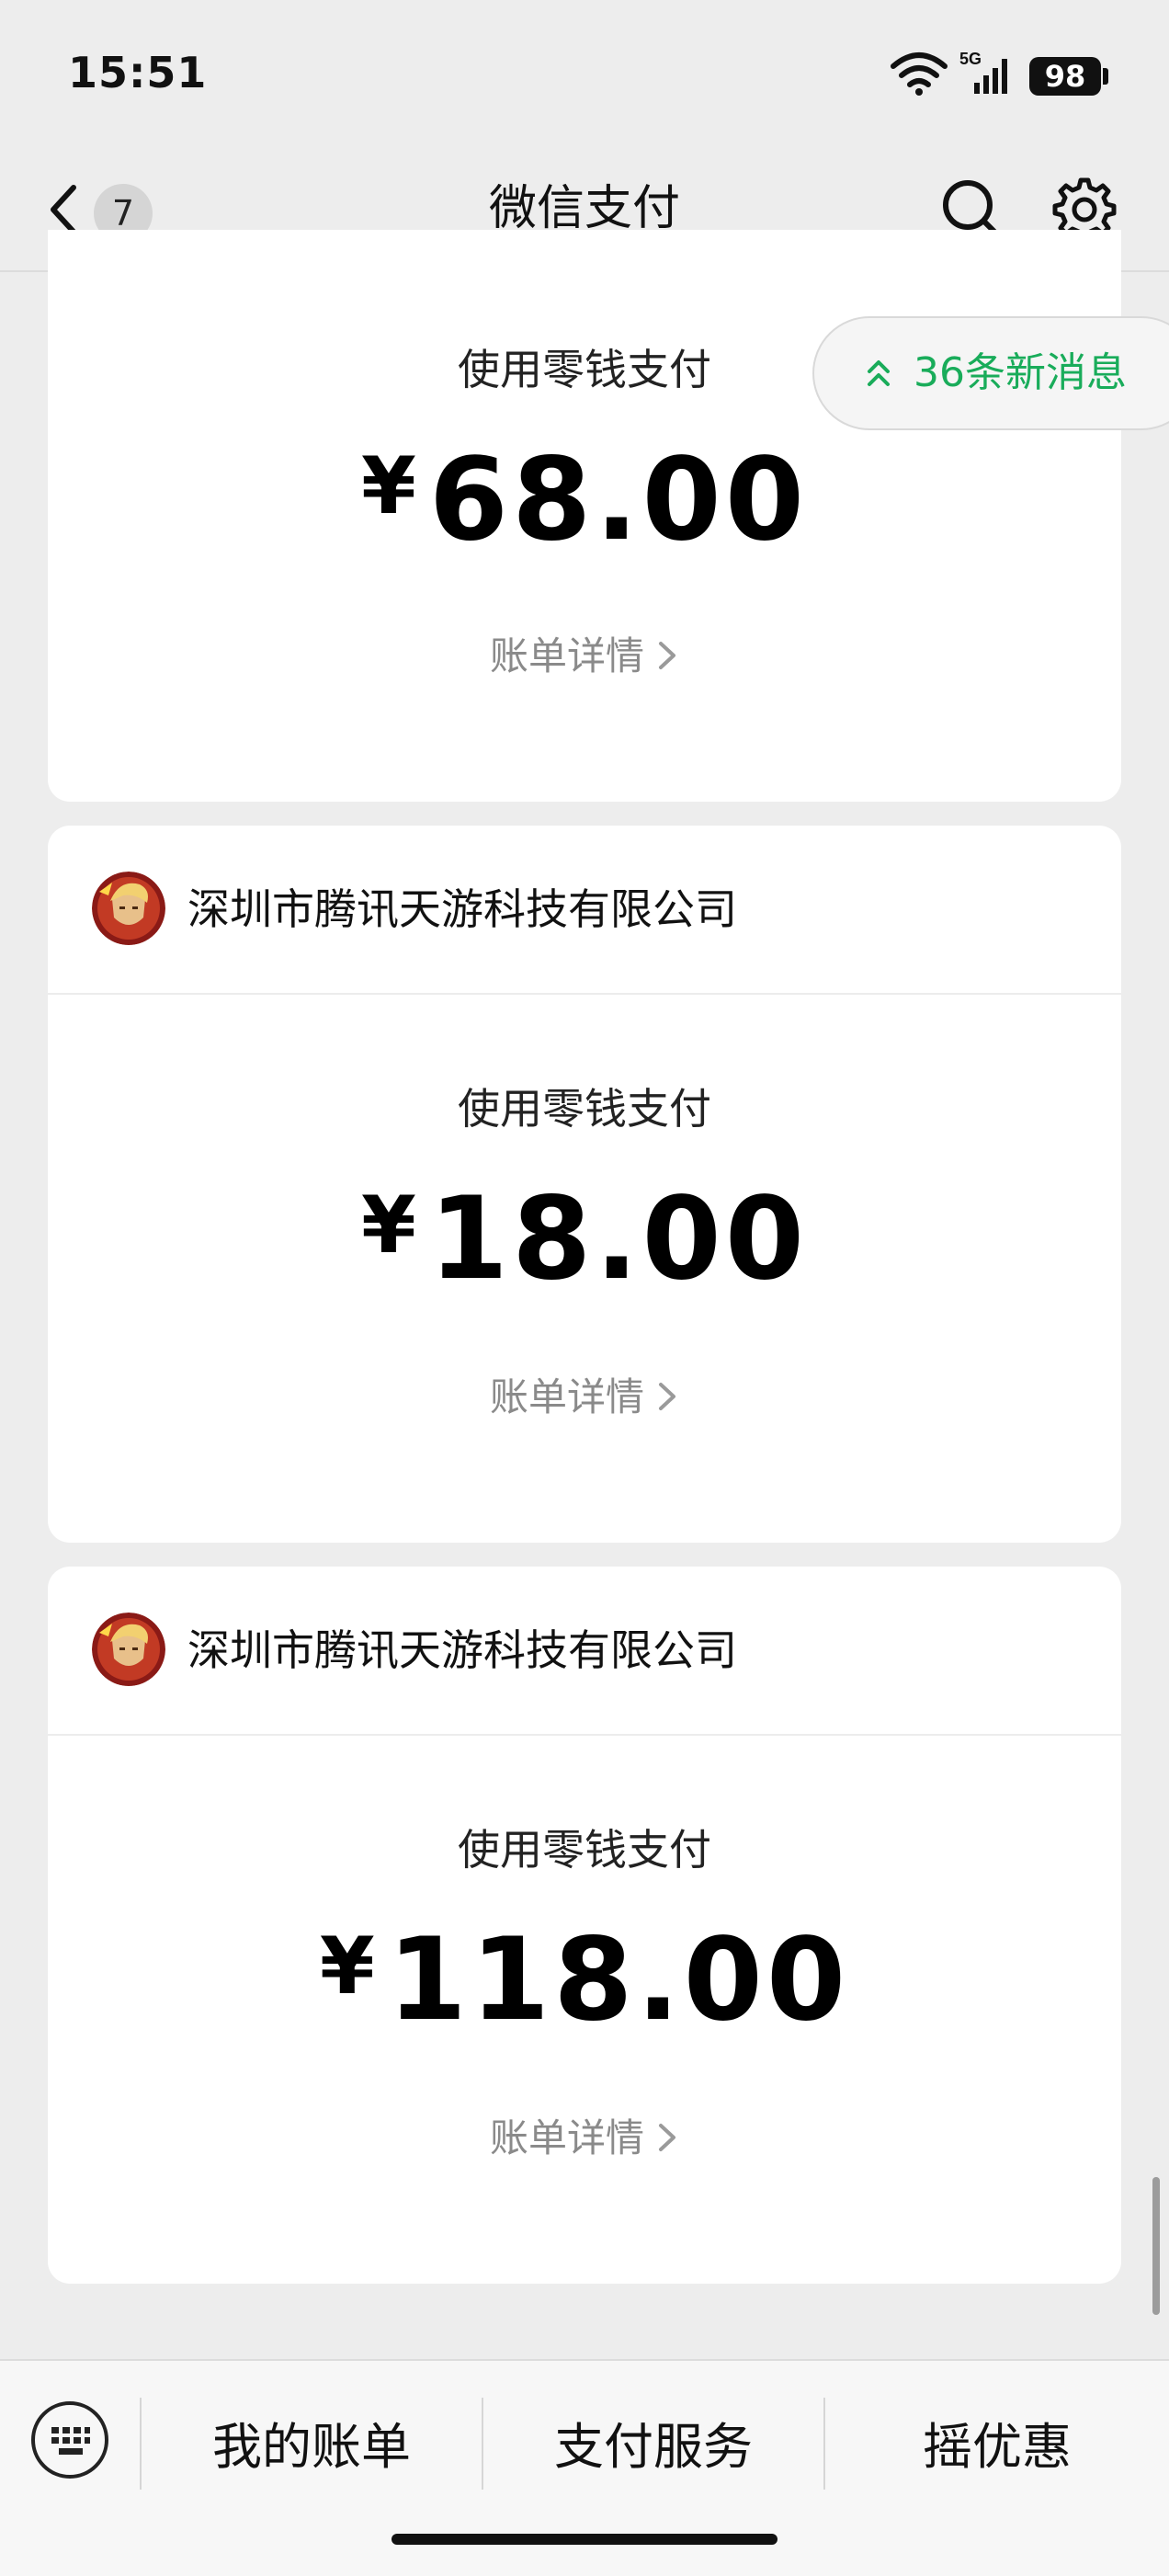 The width and height of the screenshot is (1169, 2576). I want to click on payment-amount: ¥118.00, so click(584, 1980).